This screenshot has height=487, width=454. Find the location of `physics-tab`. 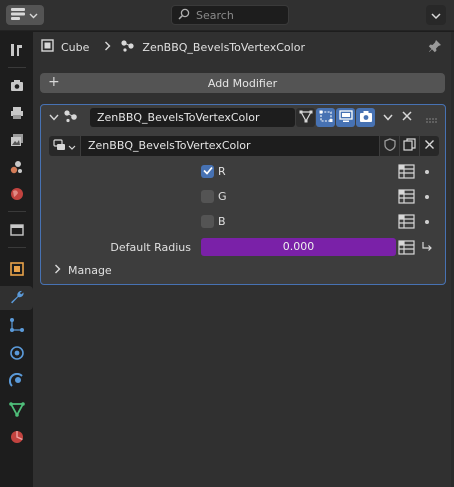

physics-tab is located at coordinates (17, 354).